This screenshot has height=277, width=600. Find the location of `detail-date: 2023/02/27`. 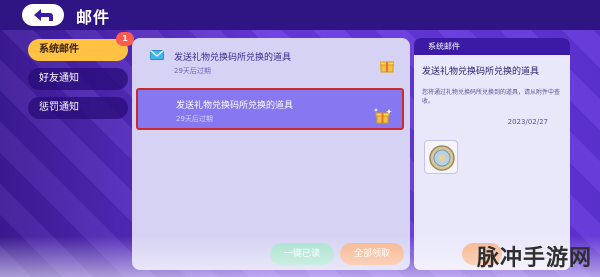

detail-date: 2023/02/27 is located at coordinates (527, 122).